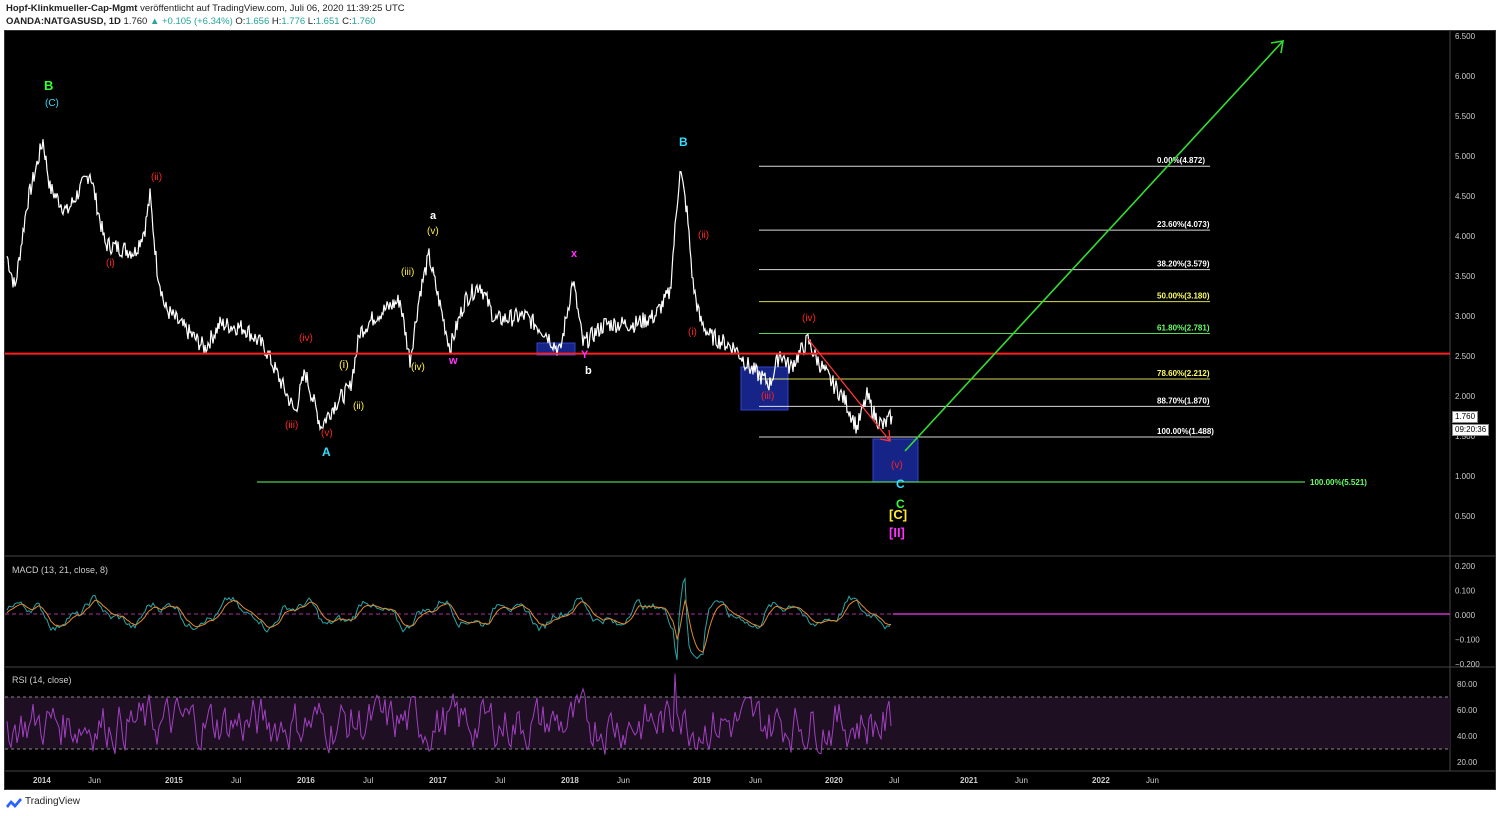  Describe the element at coordinates (71, 8) in the screenshot. I see `author-name: Hopf-Klinkmueller-Cap-Mgmt` at that location.